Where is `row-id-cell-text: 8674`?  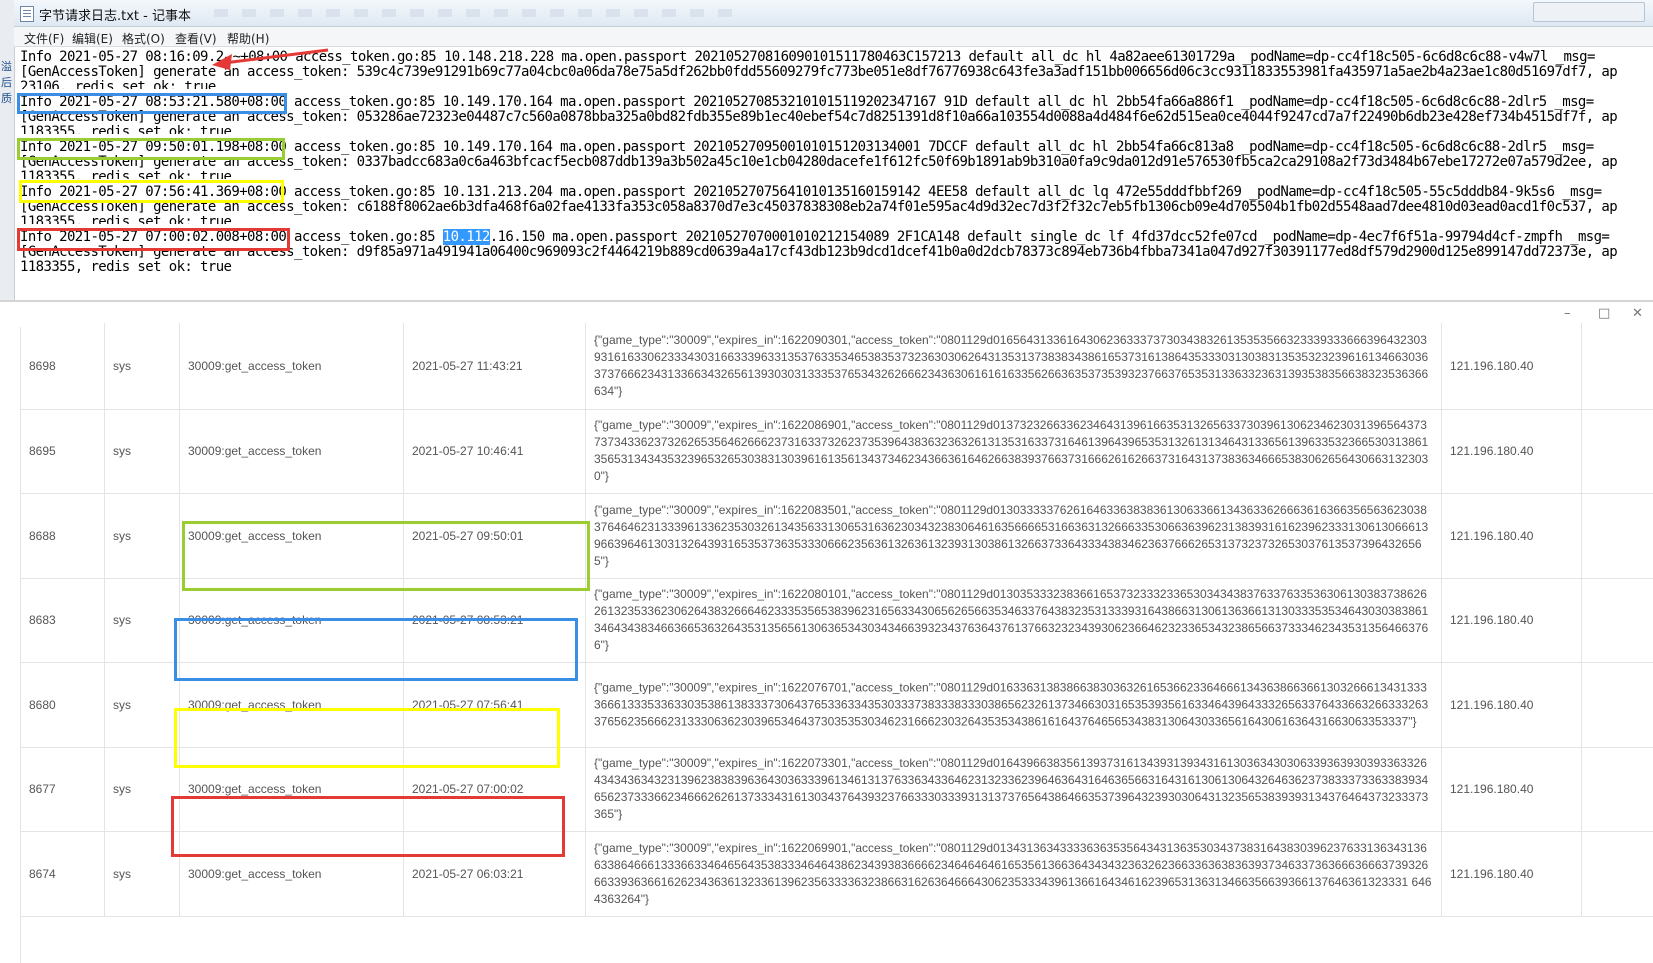
row-id-cell-text: 8674 is located at coordinates (42, 873).